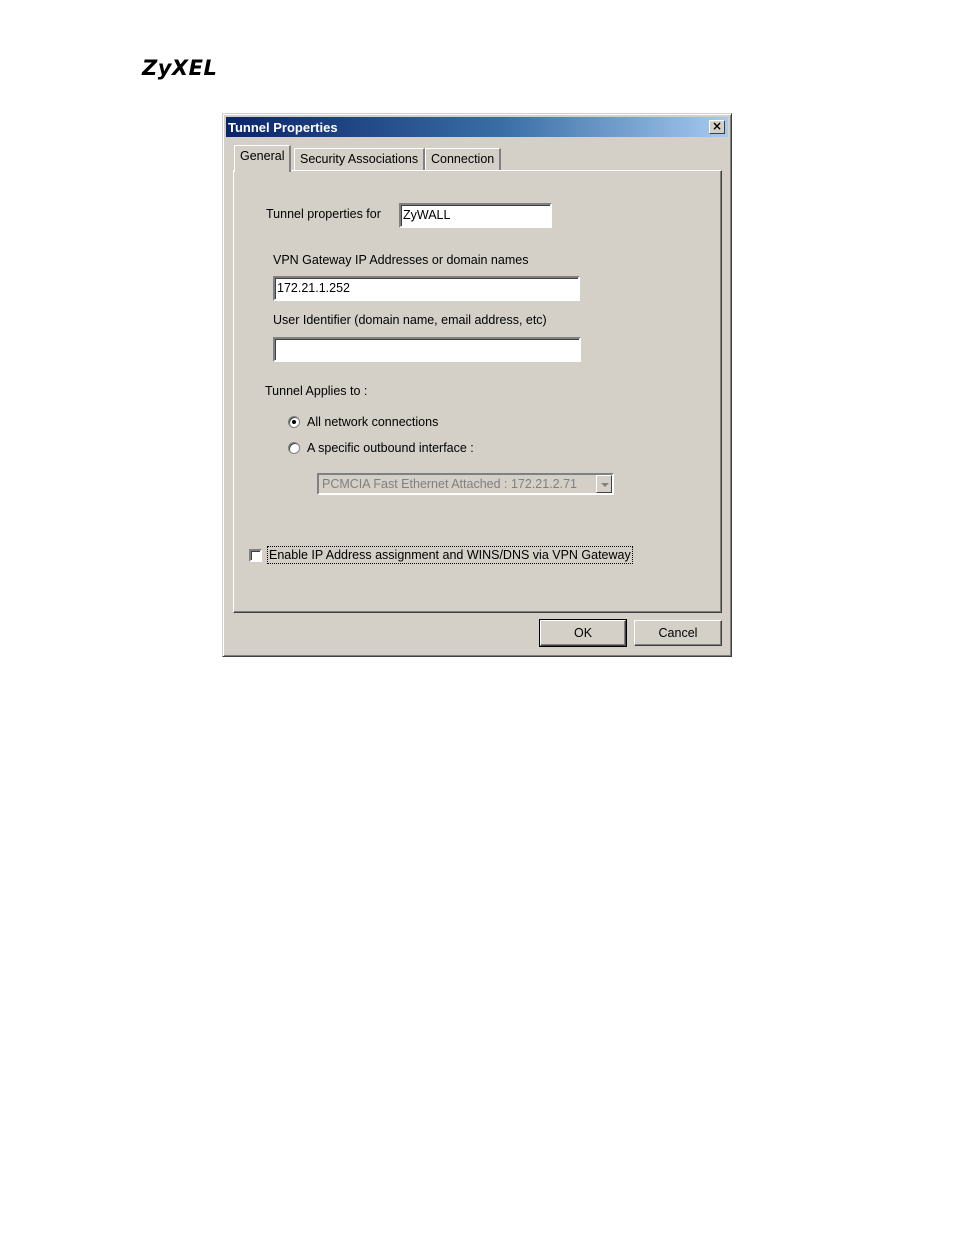  I want to click on tunnel-properties-label: Tunnel properties for, so click(323, 214).